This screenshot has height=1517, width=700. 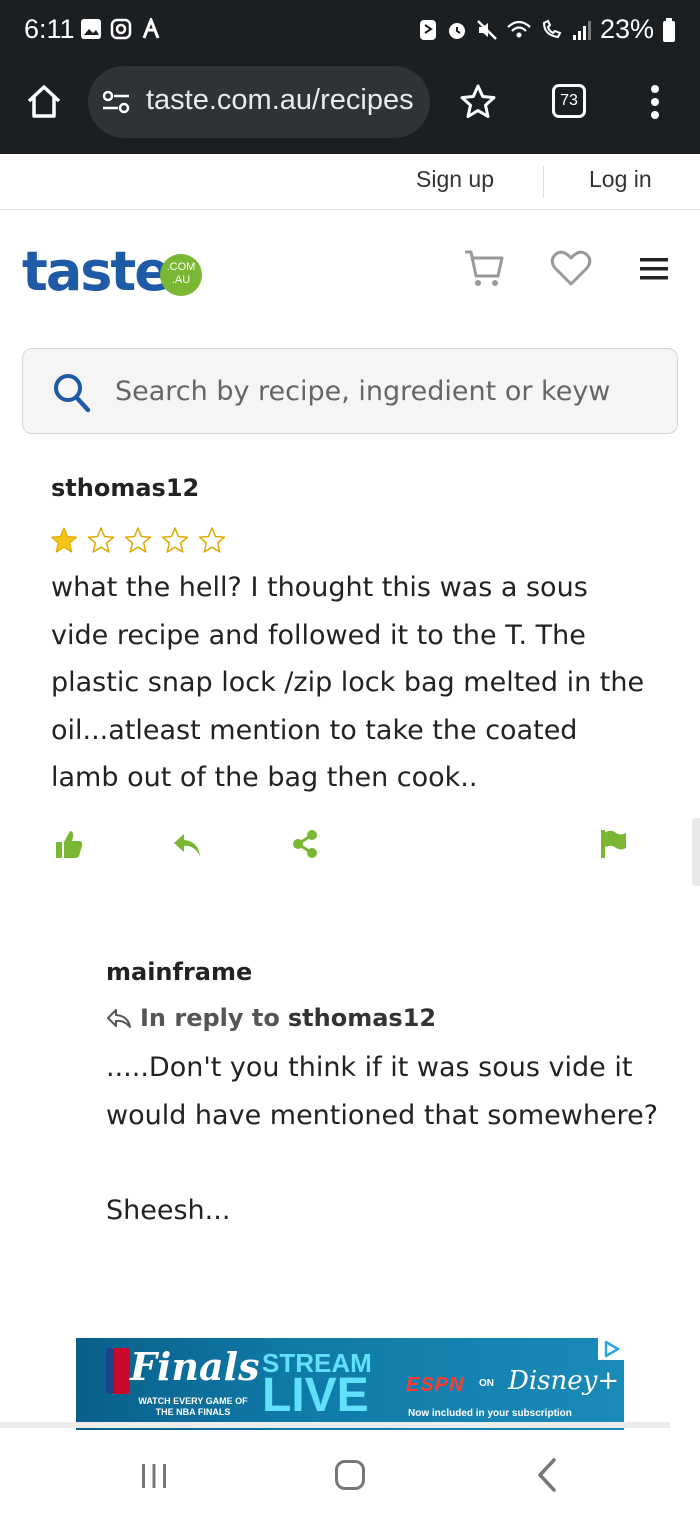 I want to click on site-header: taste .COM .AU, so click(x=350, y=270).